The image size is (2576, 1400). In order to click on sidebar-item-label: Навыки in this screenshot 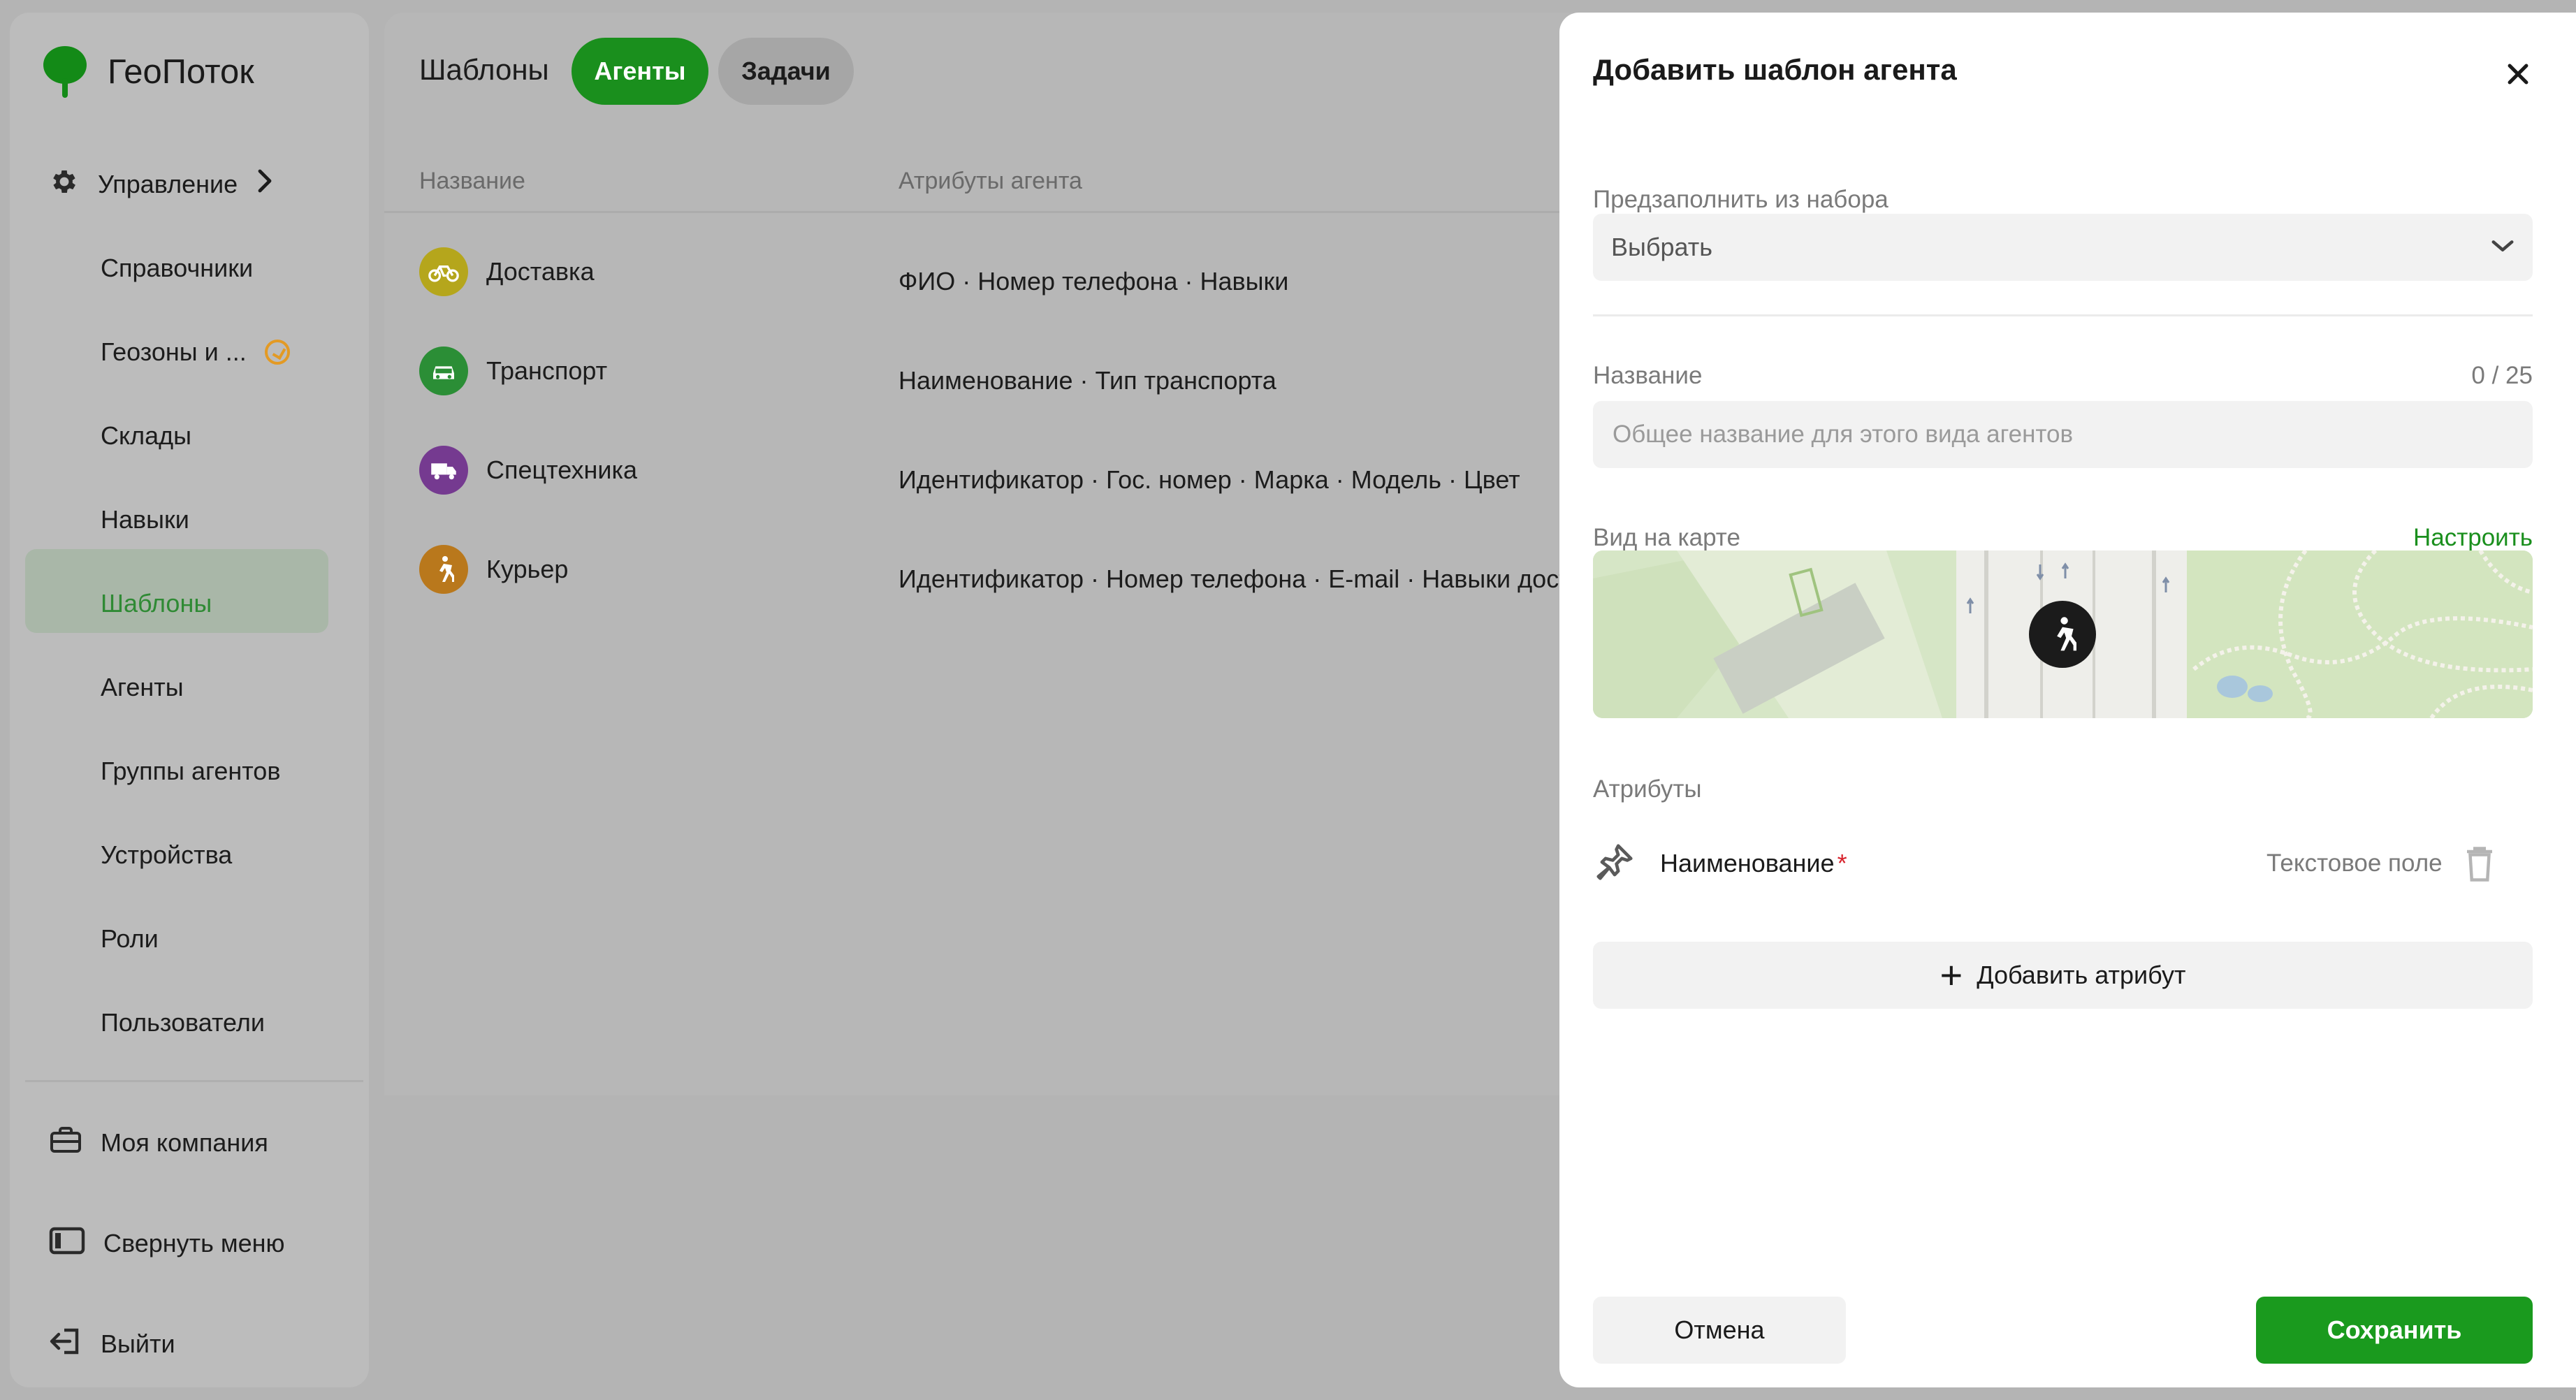, I will do `click(145, 519)`.